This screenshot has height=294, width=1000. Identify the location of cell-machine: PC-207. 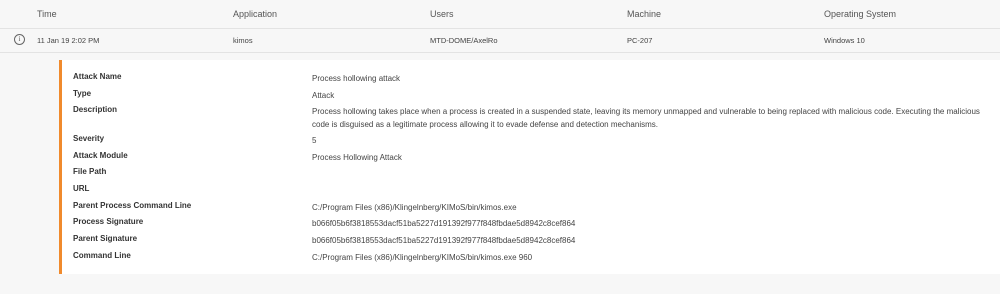
(640, 40).